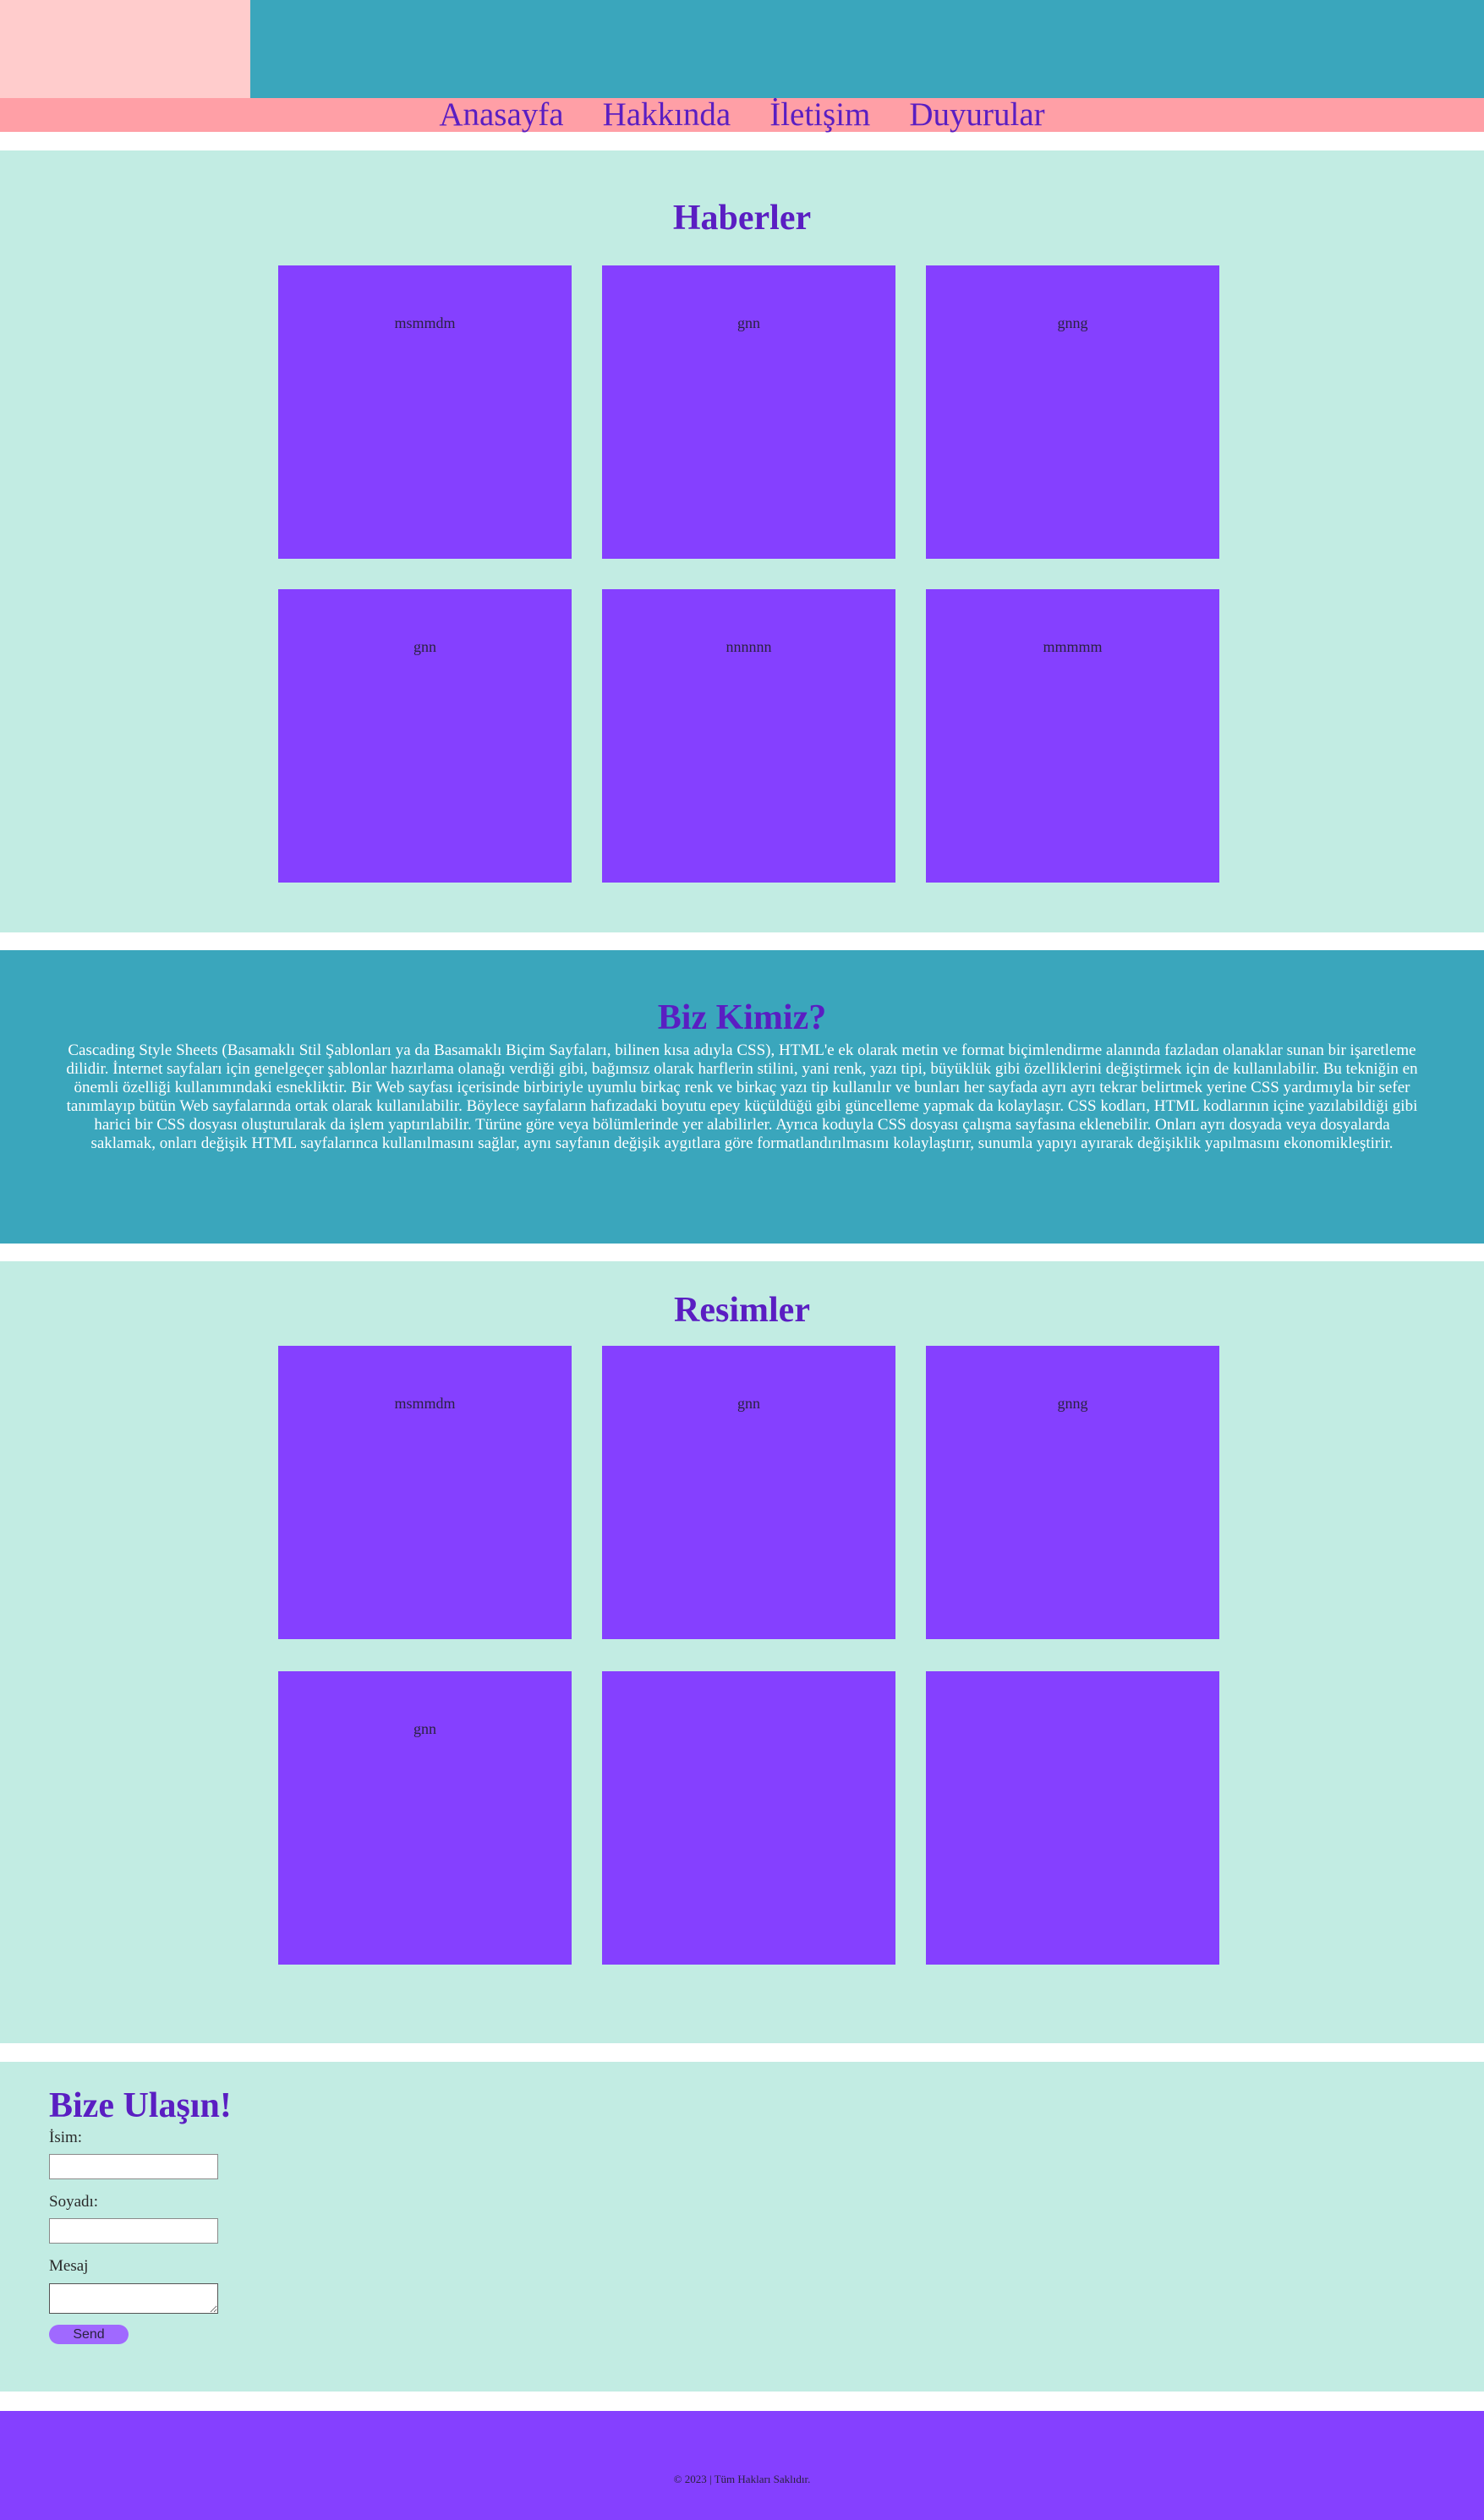 This screenshot has width=1484, height=2520. What do you see at coordinates (742, 2465) in the screenshot?
I see `footer: © 2023 | Tüm Hakları Saklıdır.` at bounding box center [742, 2465].